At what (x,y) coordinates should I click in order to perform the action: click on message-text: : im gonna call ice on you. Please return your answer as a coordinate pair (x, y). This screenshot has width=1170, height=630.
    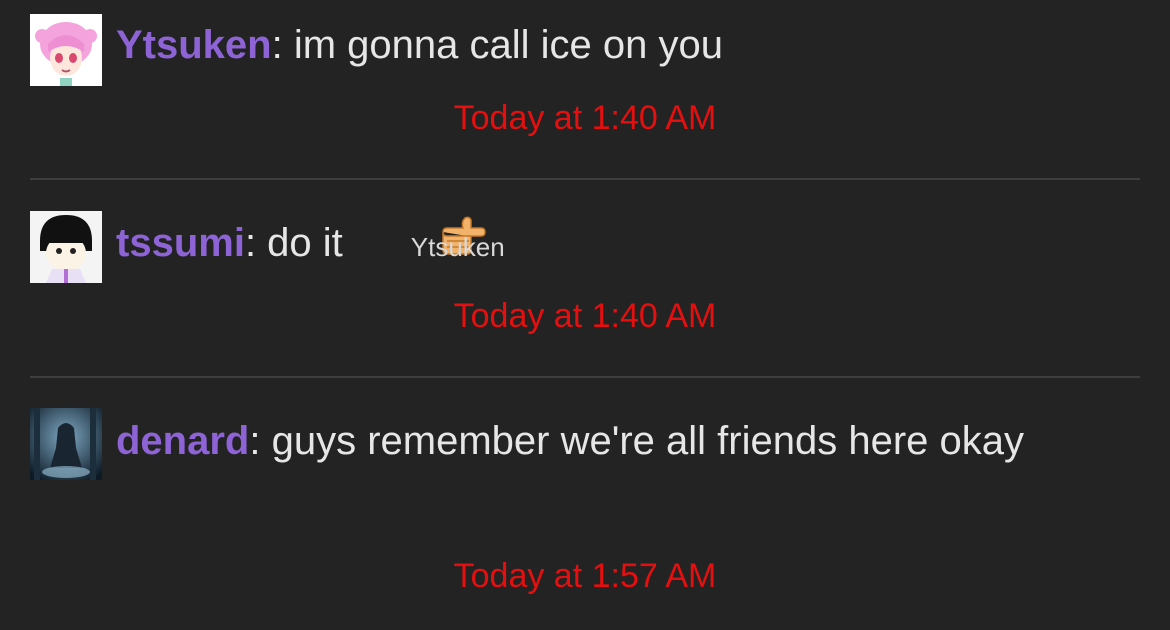
    Looking at the image, I should click on (497, 45).